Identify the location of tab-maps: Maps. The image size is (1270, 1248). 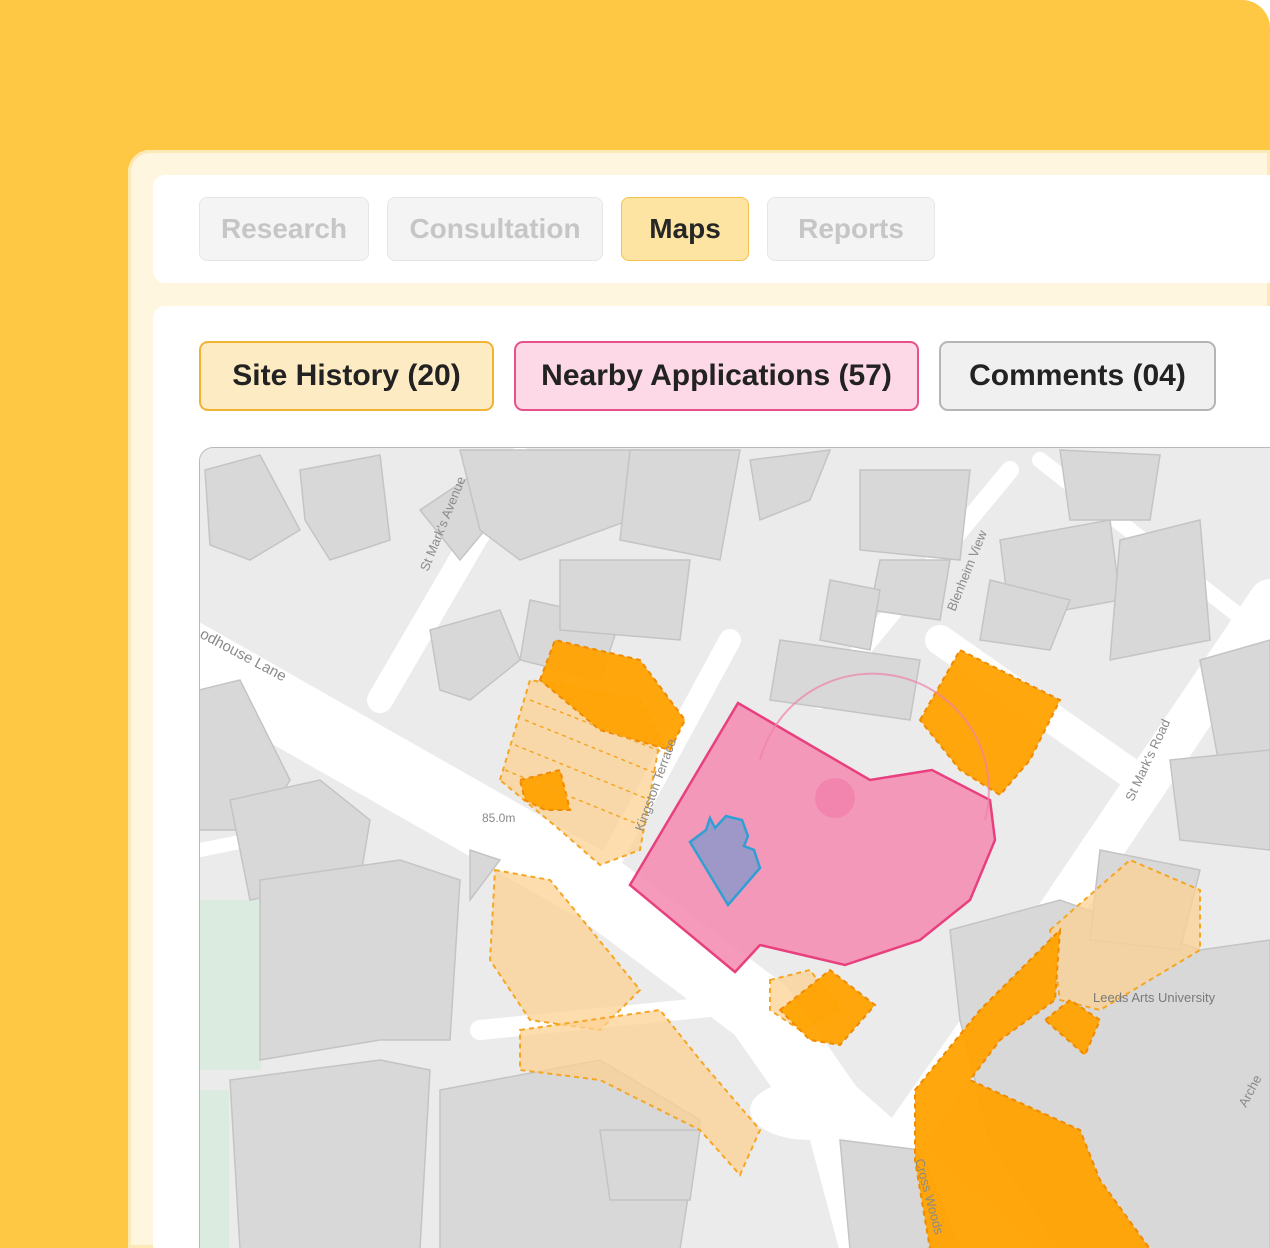
(685, 229).